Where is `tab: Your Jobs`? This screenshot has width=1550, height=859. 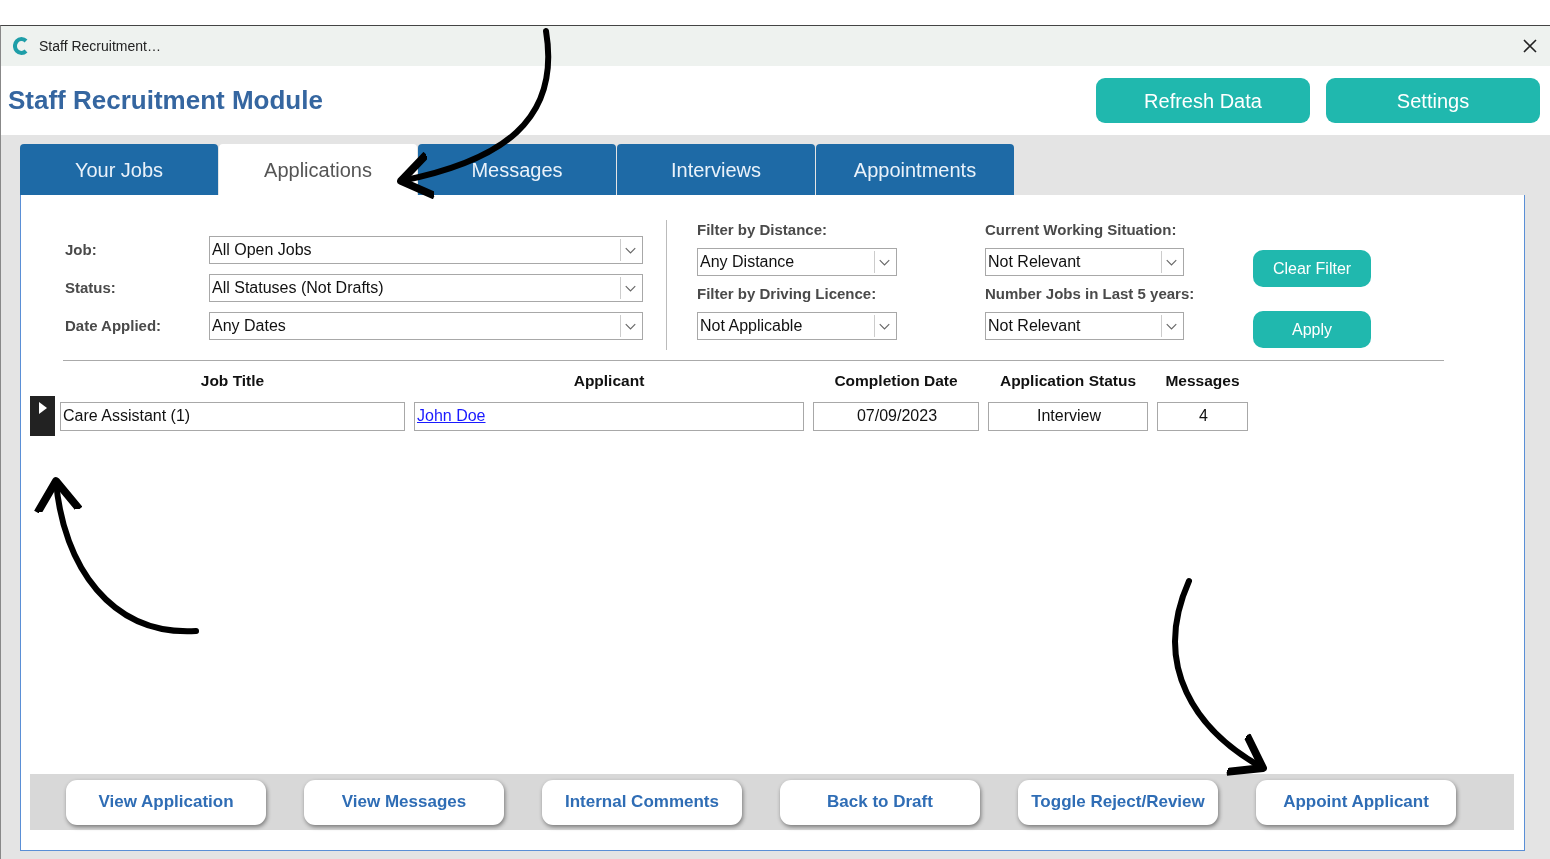
tab: Your Jobs is located at coordinates (119, 169).